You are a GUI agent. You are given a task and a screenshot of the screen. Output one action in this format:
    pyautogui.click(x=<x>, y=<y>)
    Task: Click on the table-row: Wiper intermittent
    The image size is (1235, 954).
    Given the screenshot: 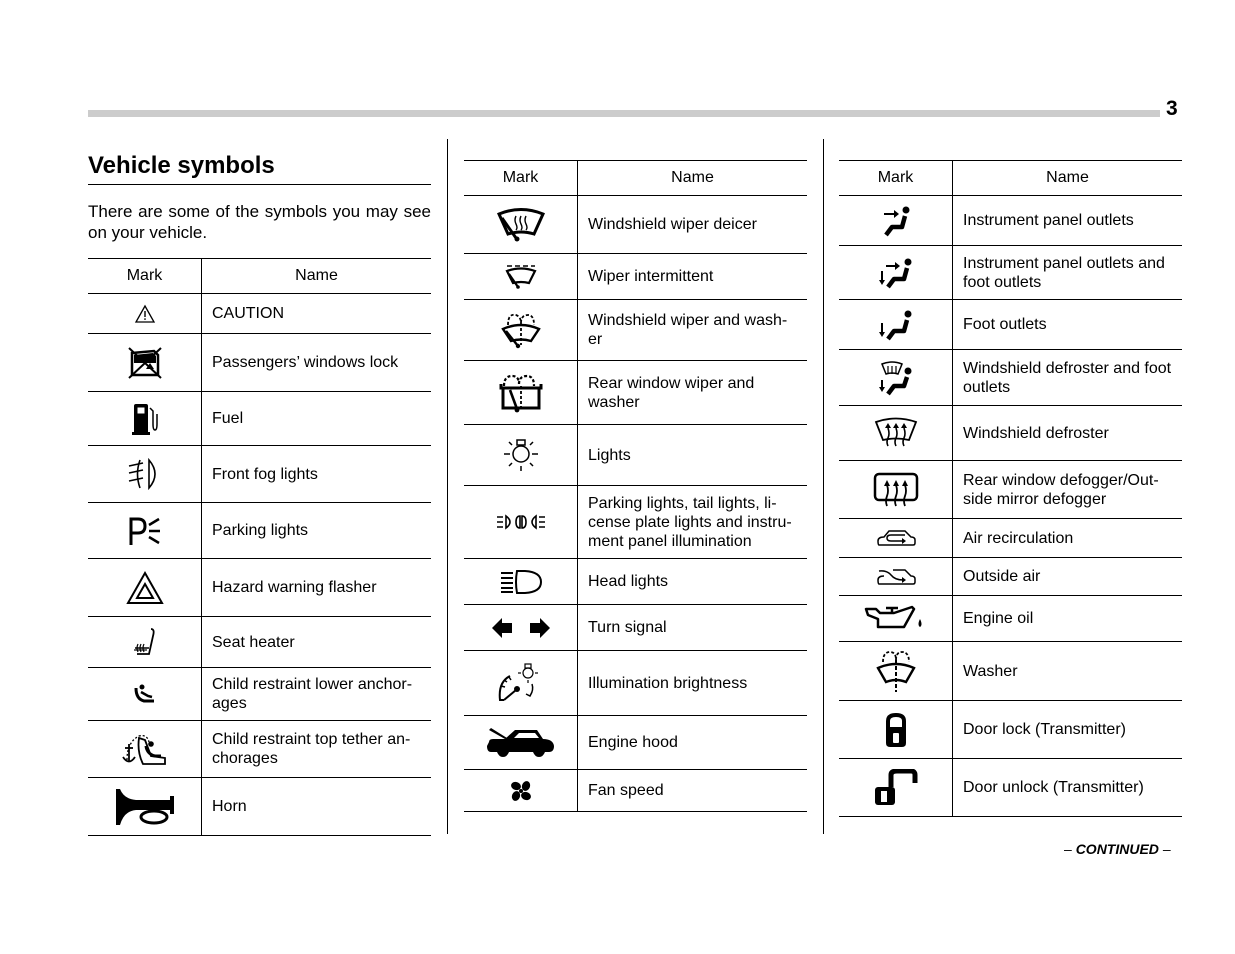 What is the action you would take?
    pyautogui.click(x=635, y=276)
    